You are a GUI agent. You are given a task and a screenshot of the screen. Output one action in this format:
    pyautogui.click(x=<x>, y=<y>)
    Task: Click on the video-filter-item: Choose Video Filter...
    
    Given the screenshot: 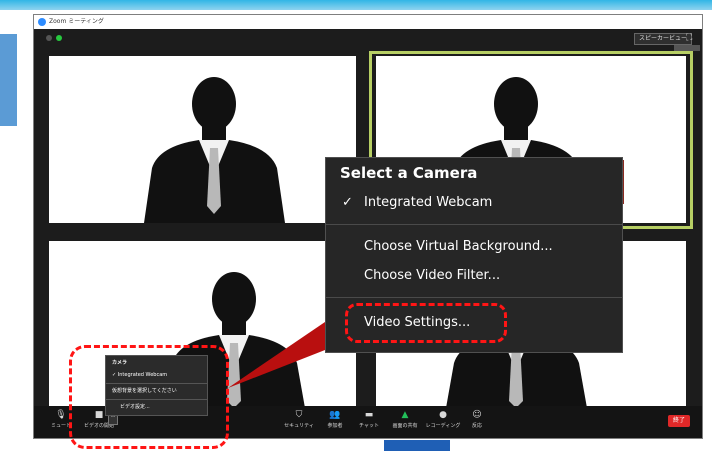 What is the action you would take?
    pyautogui.click(x=432, y=276)
    